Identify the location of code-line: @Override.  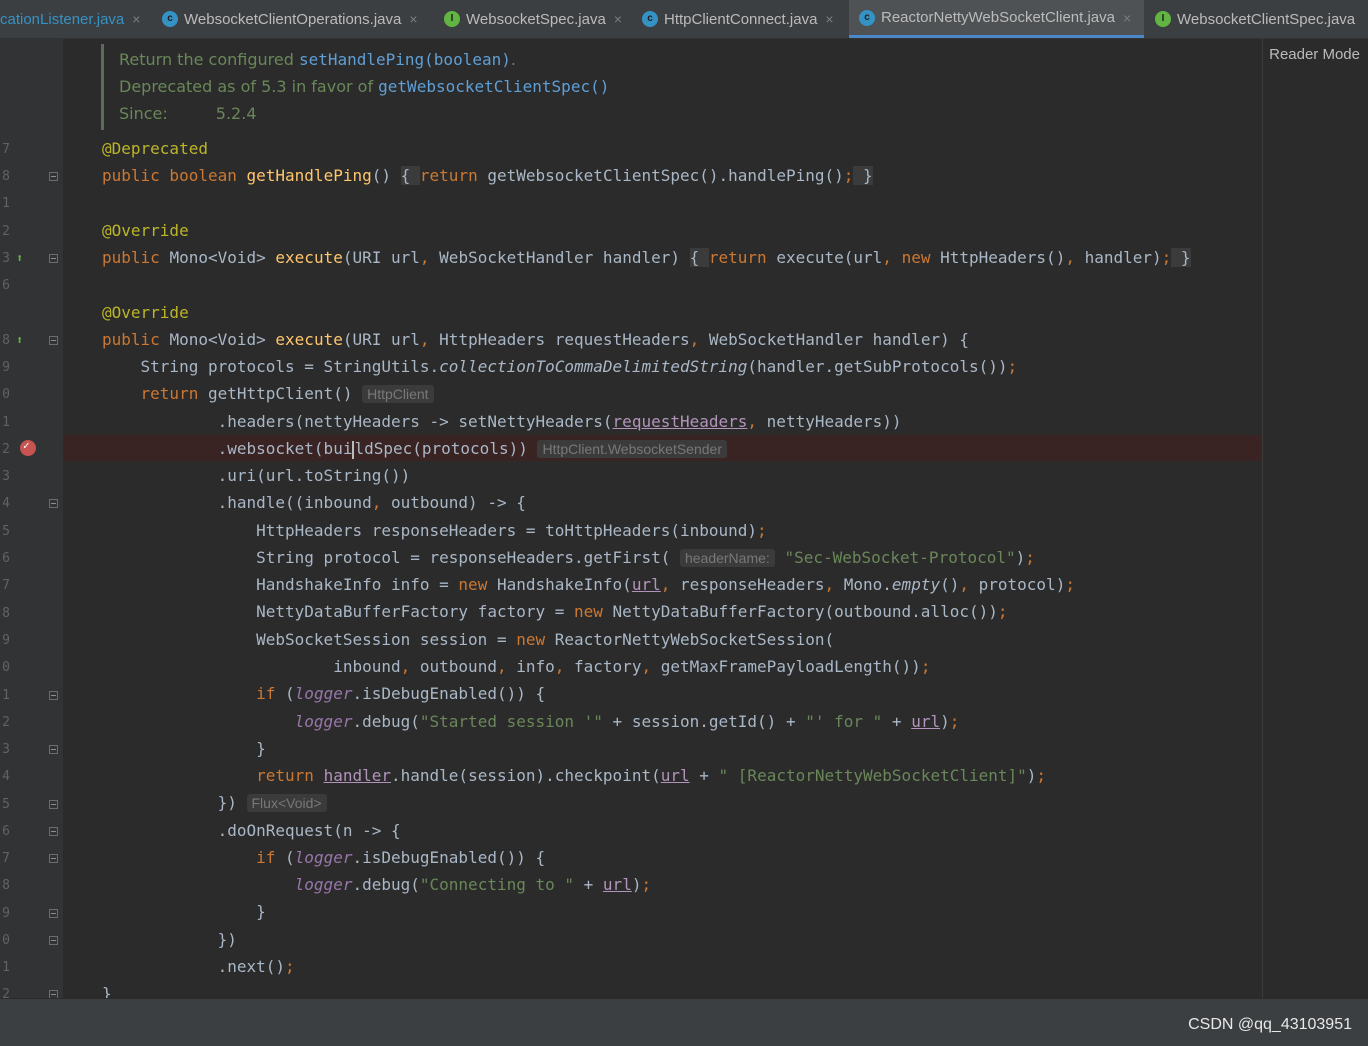
(145, 312).